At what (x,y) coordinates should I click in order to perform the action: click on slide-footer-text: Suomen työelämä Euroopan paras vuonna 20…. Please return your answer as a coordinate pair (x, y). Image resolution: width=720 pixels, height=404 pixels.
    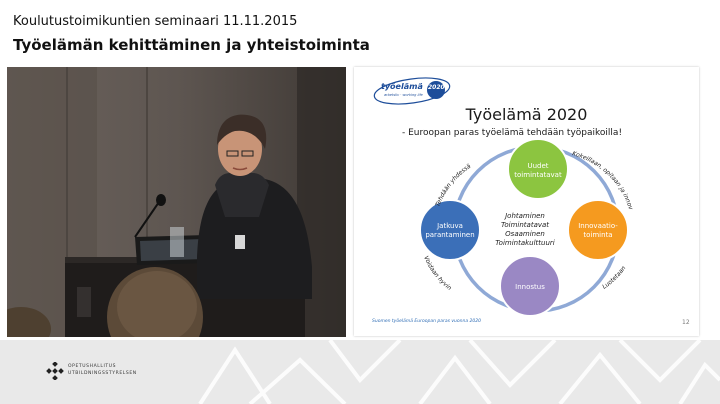
    Looking at the image, I should click on (426, 321).